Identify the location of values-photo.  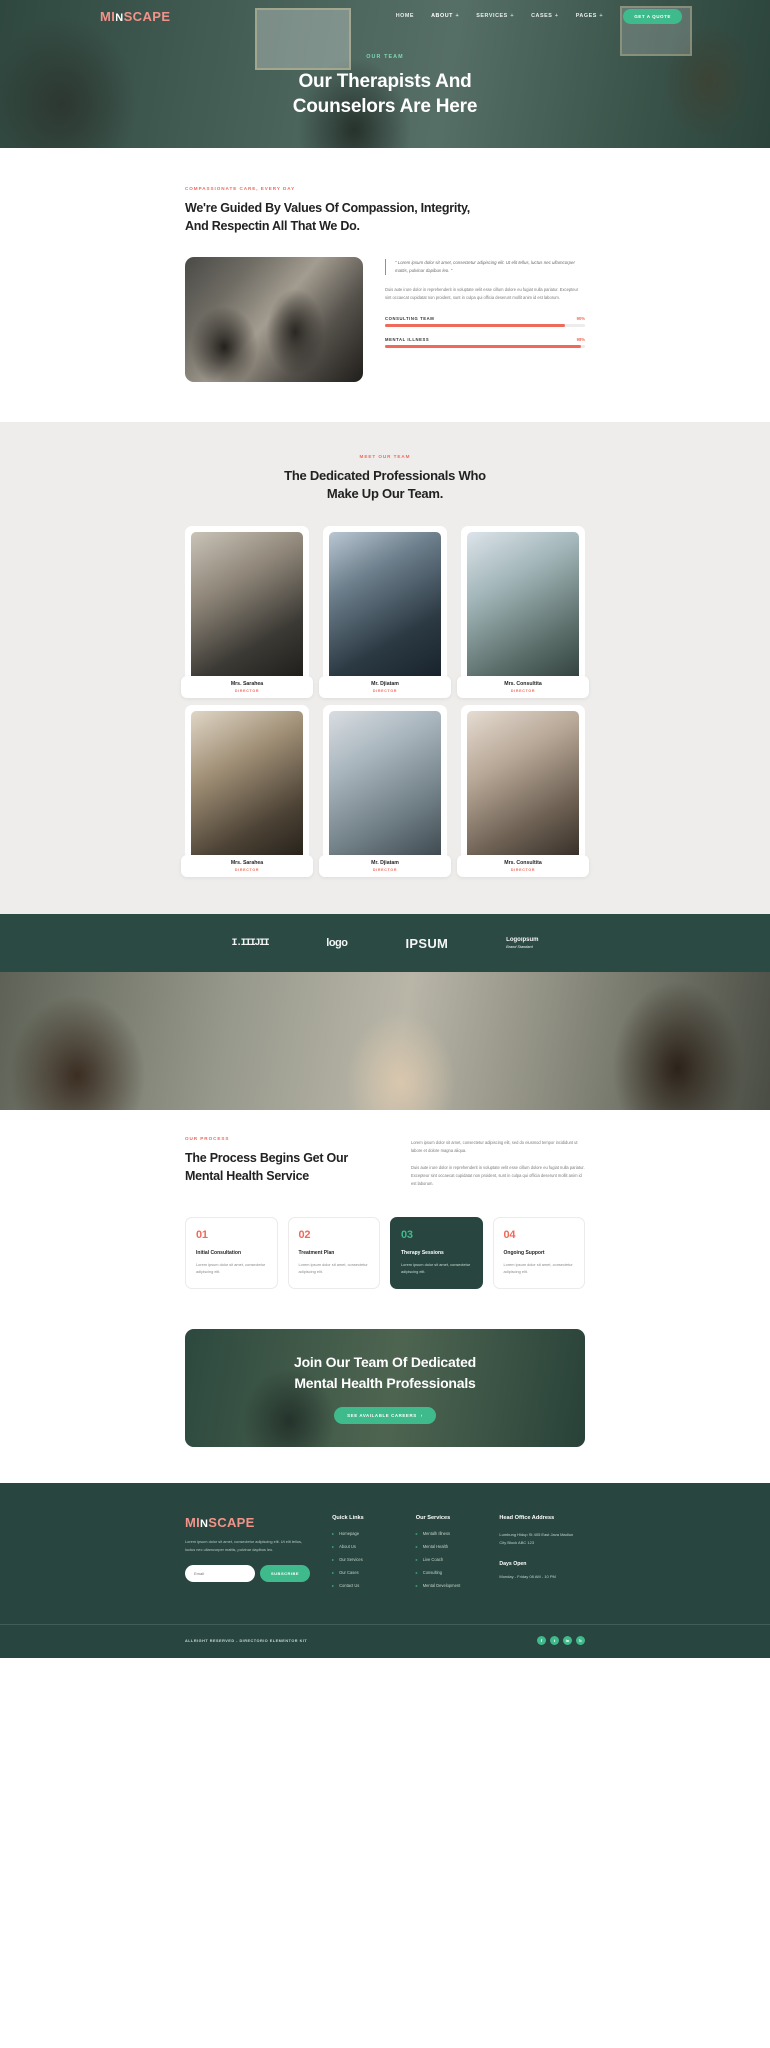
(274, 319).